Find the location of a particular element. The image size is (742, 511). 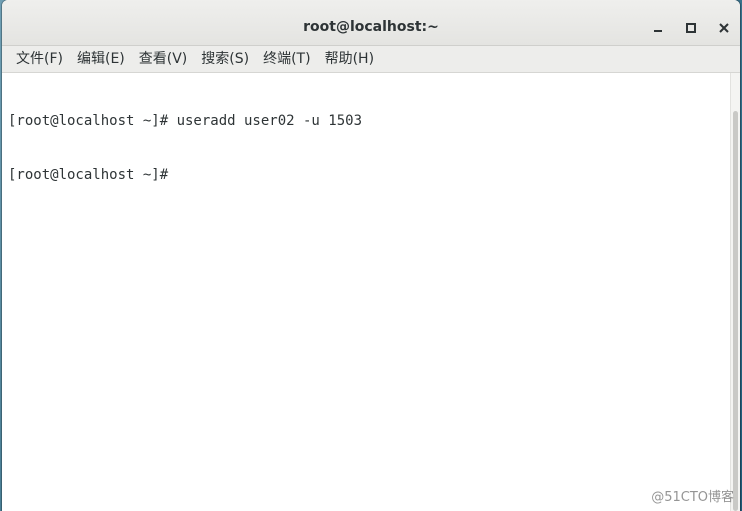

terminal-line: [root@localhost ~]# is located at coordinates (88, 175).